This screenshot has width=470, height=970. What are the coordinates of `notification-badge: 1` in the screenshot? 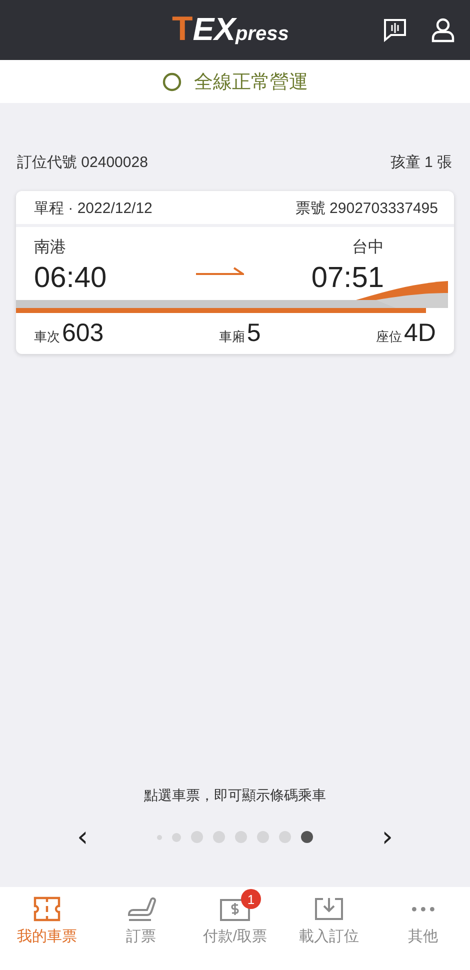 It's located at (251, 899).